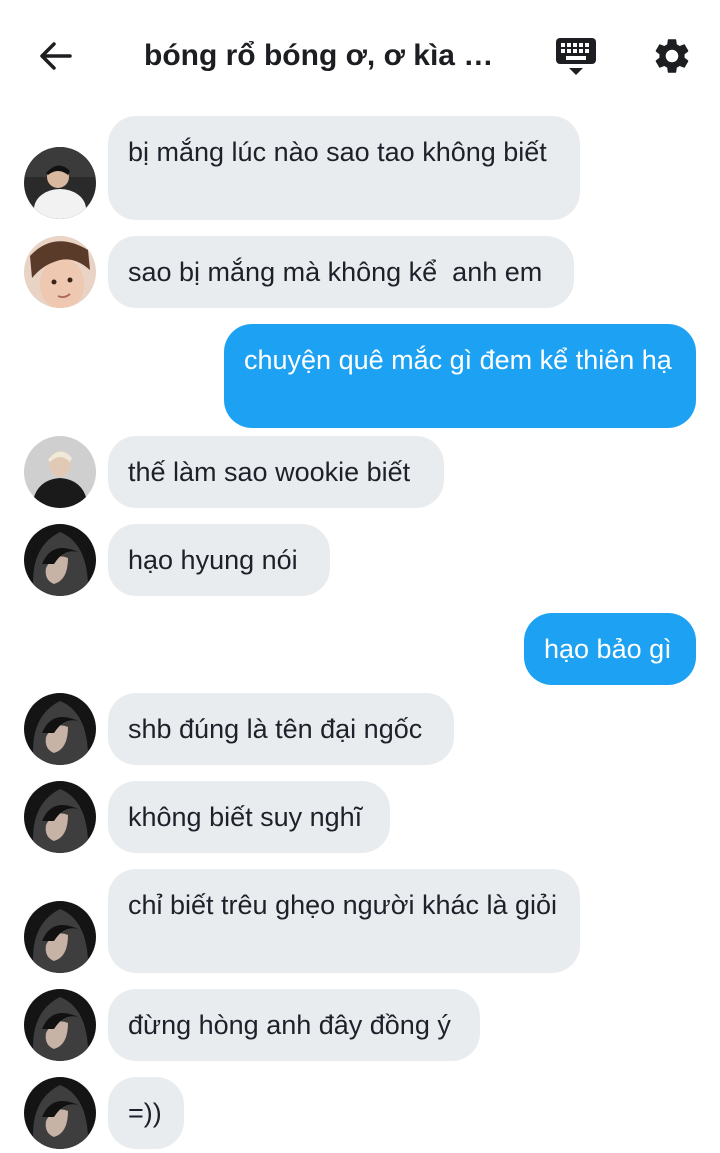 This screenshot has height=1153, width=720. I want to click on message-text: không biết suy nghĩ, so click(245, 817).